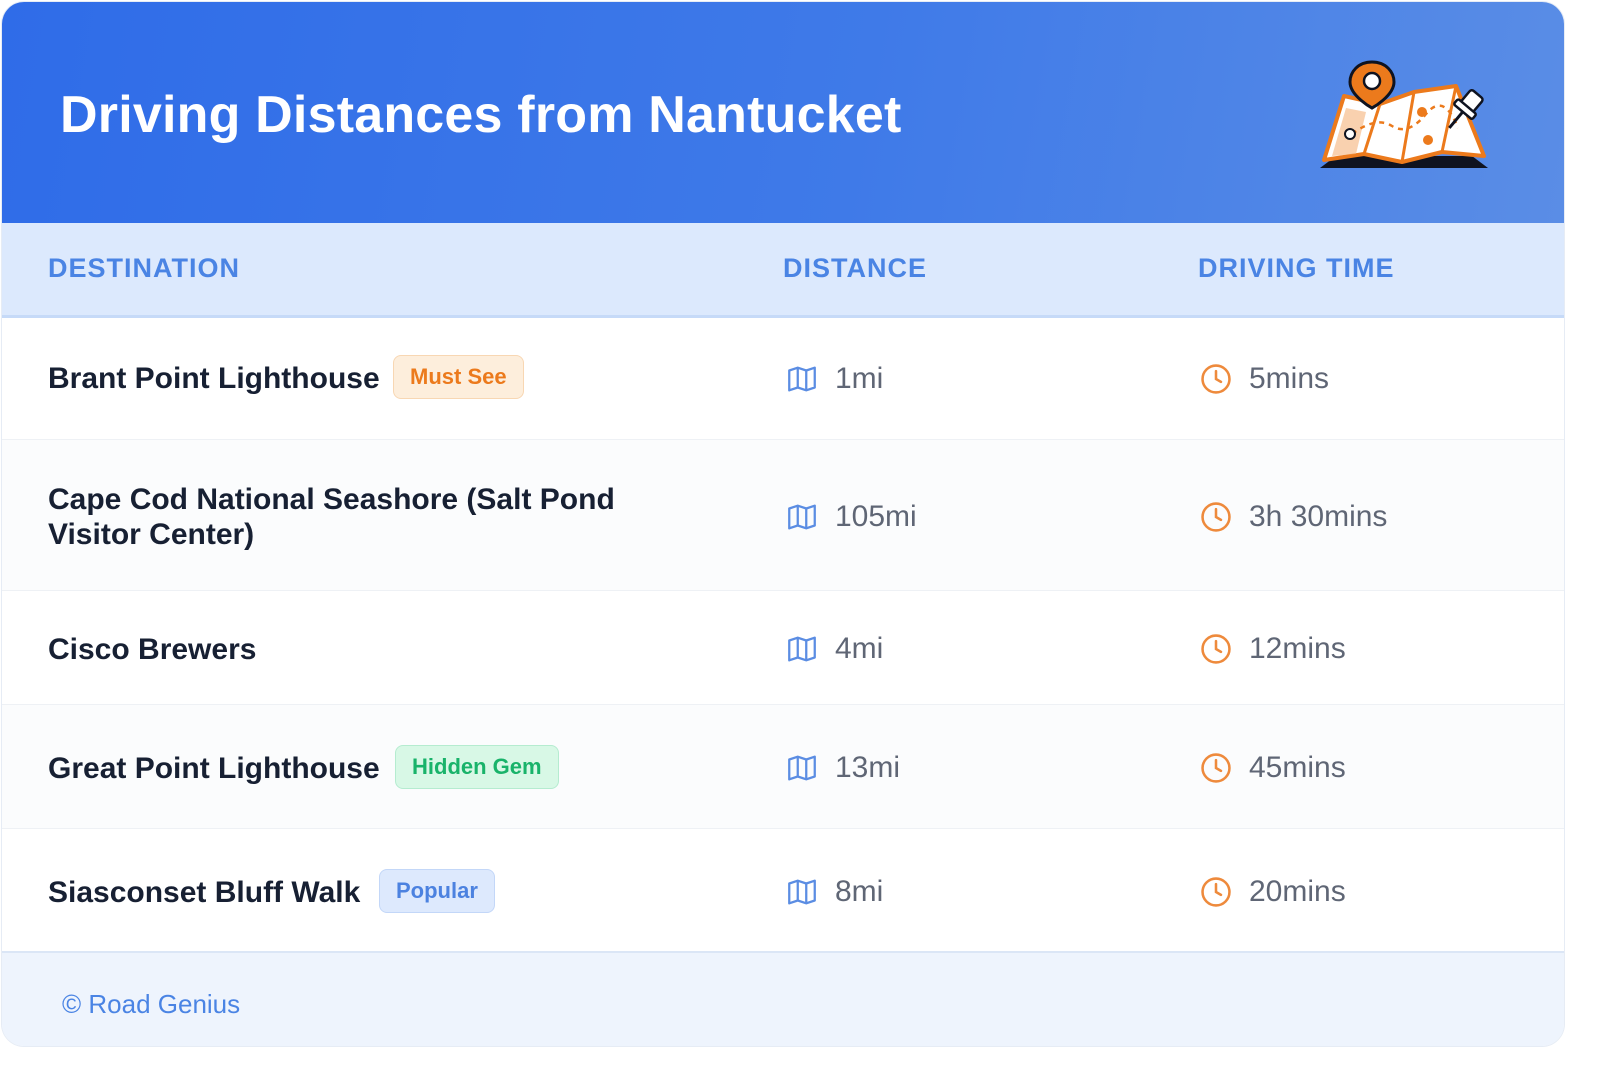 Image resolution: width=1604 pixels, height=1070 pixels. Describe the element at coordinates (458, 377) in the screenshot. I see `must-see-badge: Must See` at that location.